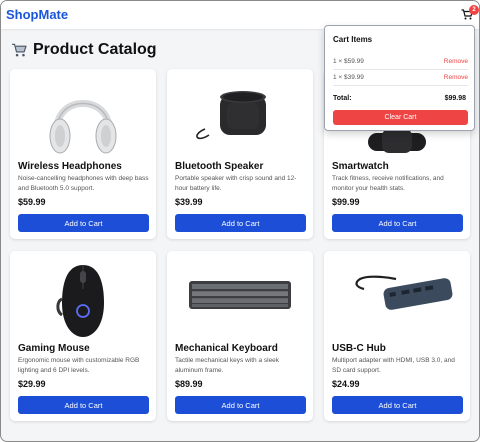  Describe the element at coordinates (70, 166) in the screenshot. I see `product-name: Wireless Headphones` at that location.